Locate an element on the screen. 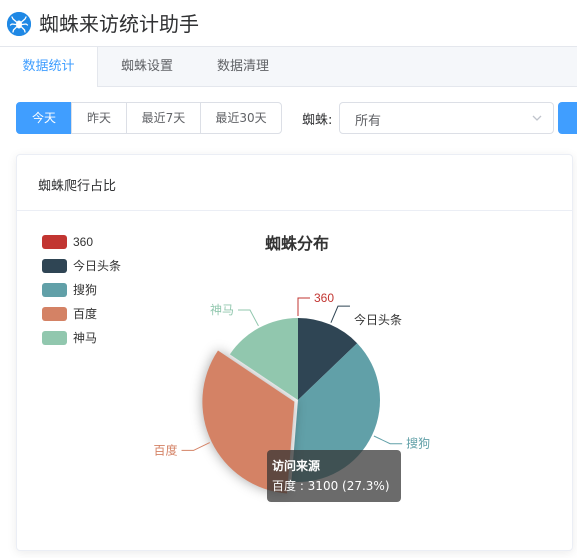 This screenshot has height=558, width=577. legend-label-0: 360 is located at coordinates (83, 242).